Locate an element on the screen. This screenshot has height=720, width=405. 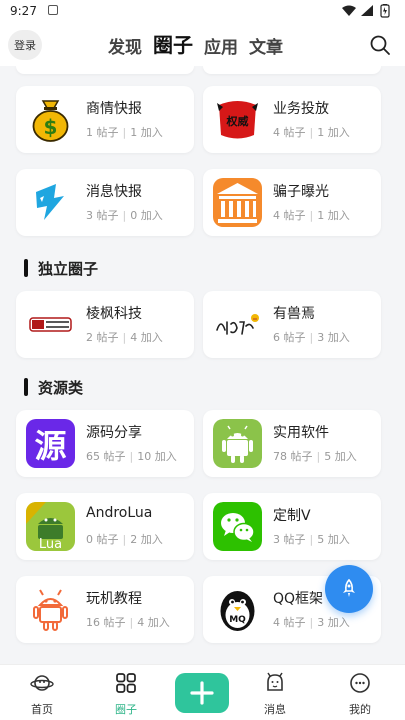
notification-icon is located at coordinates (53, 10).